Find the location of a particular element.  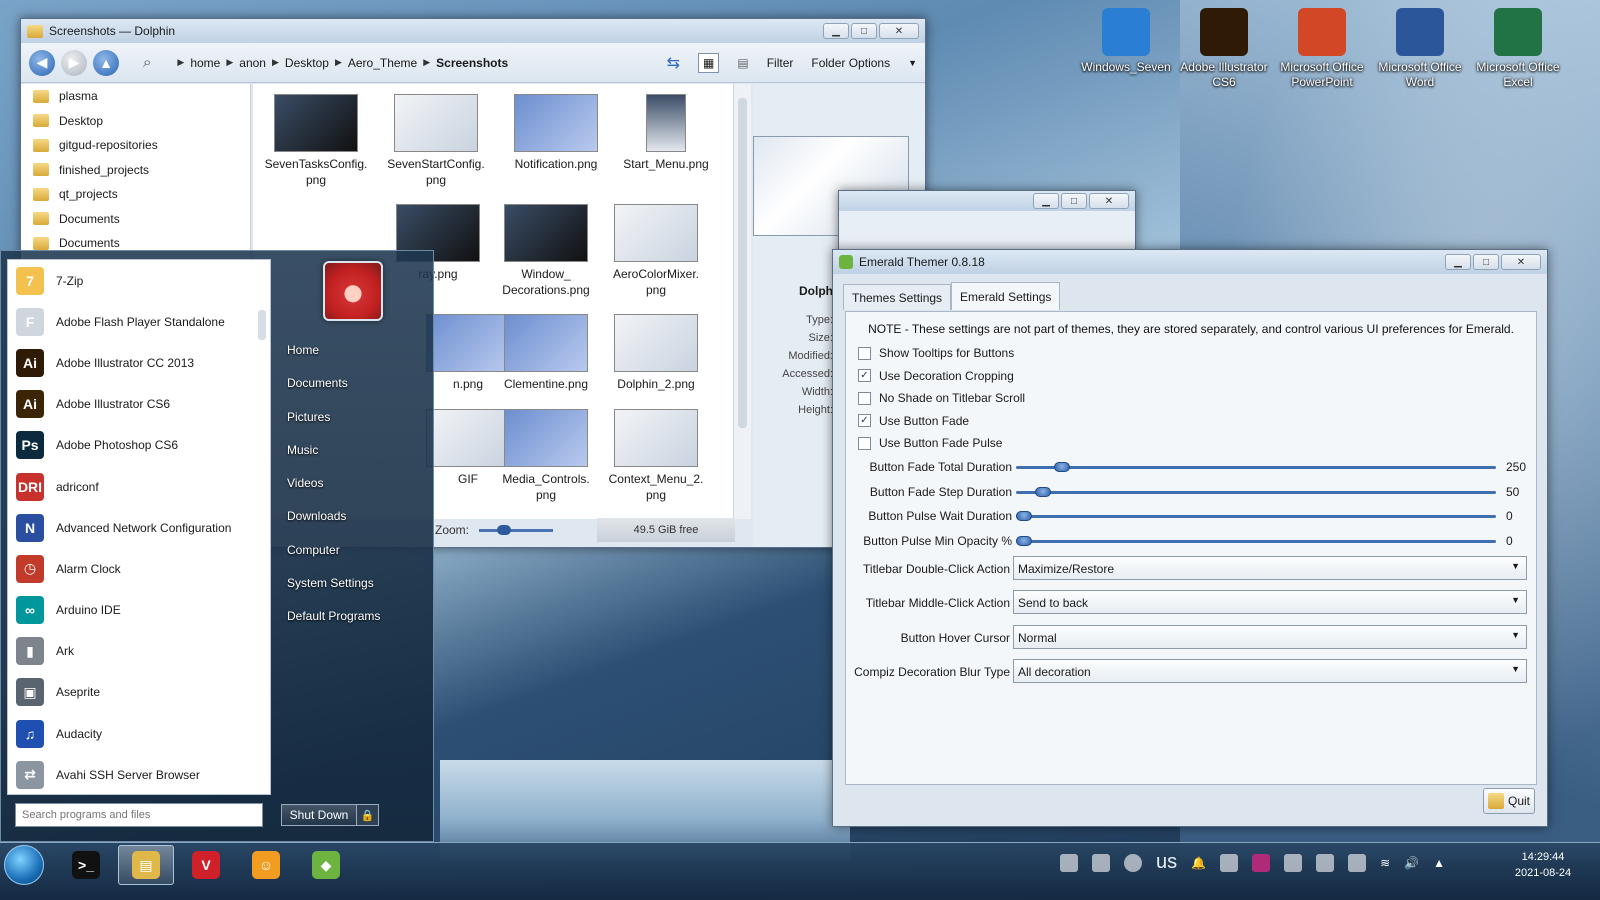

menu-chevron-icon: ▼ is located at coordinates (912, 63).